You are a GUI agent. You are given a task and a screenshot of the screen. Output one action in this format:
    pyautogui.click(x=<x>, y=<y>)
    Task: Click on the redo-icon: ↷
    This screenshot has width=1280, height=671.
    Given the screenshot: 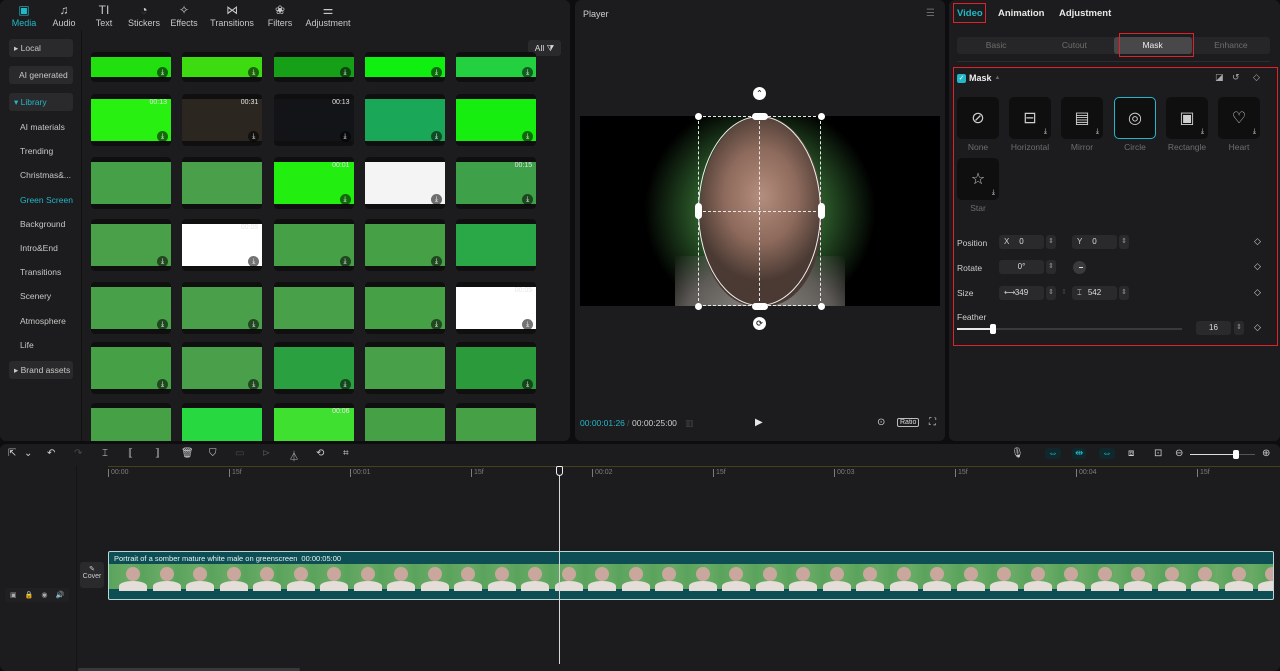 What is the action you would take?
    pyautogui.click(x=78, y=453)
    